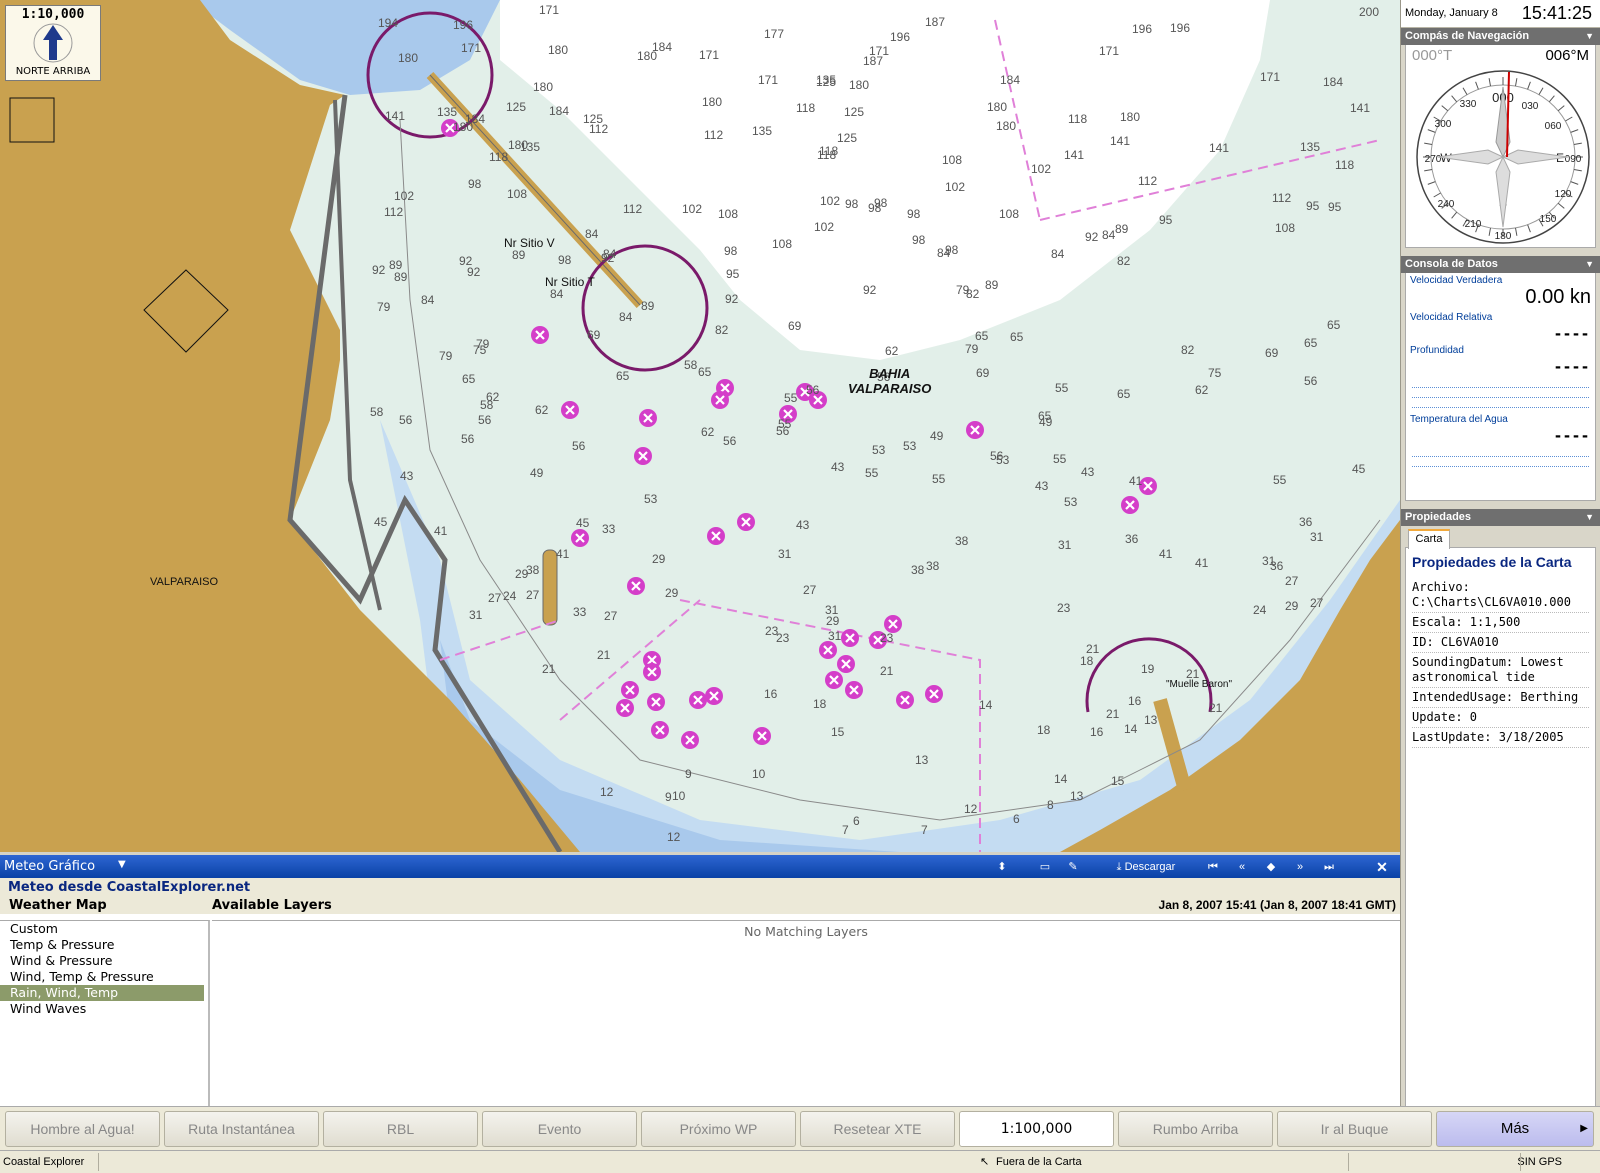  I want to click on available-layers-list: No Matching Layers, so click(806, 1013).